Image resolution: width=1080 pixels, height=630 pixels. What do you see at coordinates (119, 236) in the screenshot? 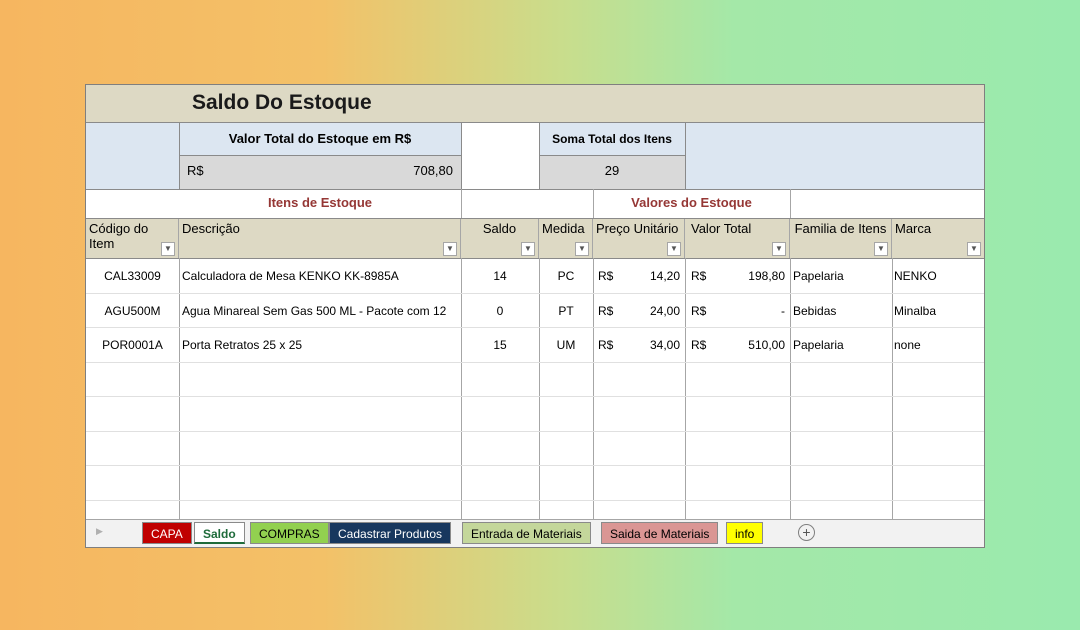
I see `col-header-codigo-label: Código do Item` at bounding box center [119, 236].